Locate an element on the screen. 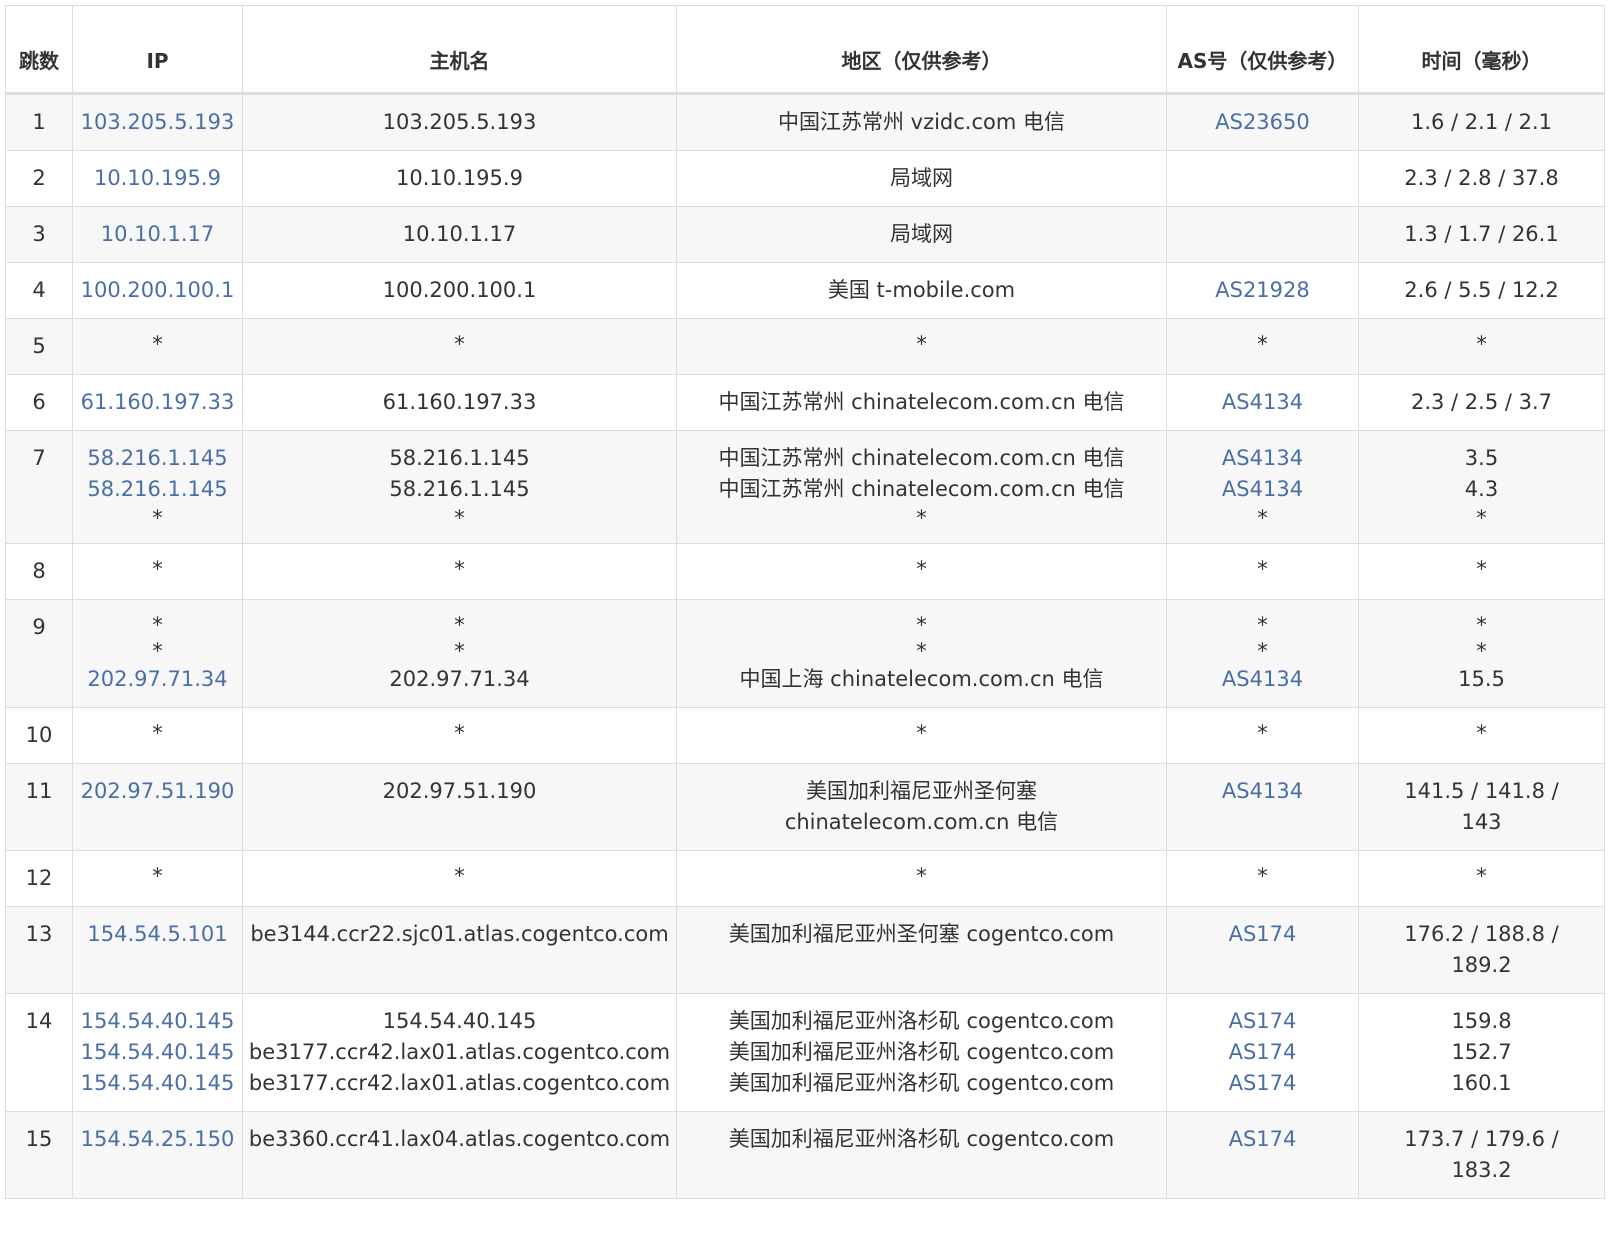 The width and height of the screenshot is (1609, 1244). table-row: 12 * * * * * is located at coordinates (805, 878).